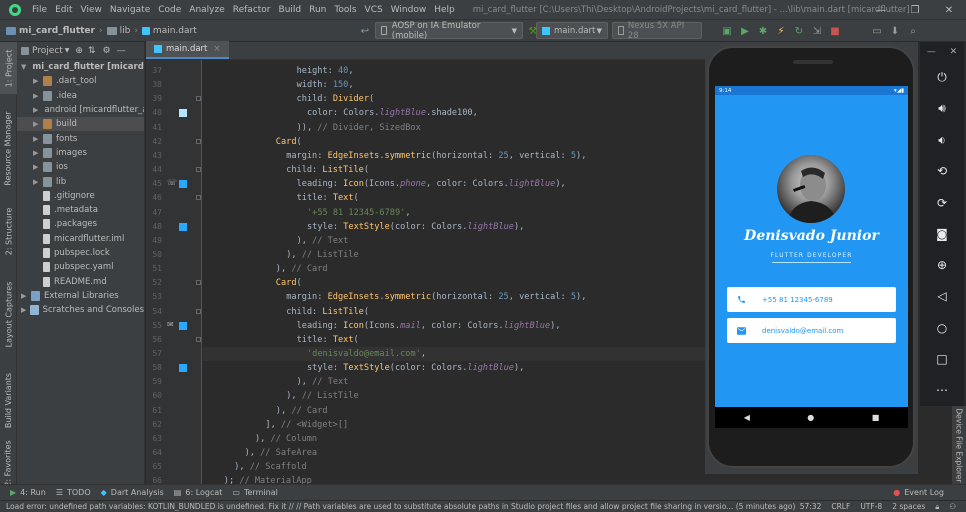  Describe the element at coordinates (252, 283) in the screenshot. I see `code-line: Card(` at that location.